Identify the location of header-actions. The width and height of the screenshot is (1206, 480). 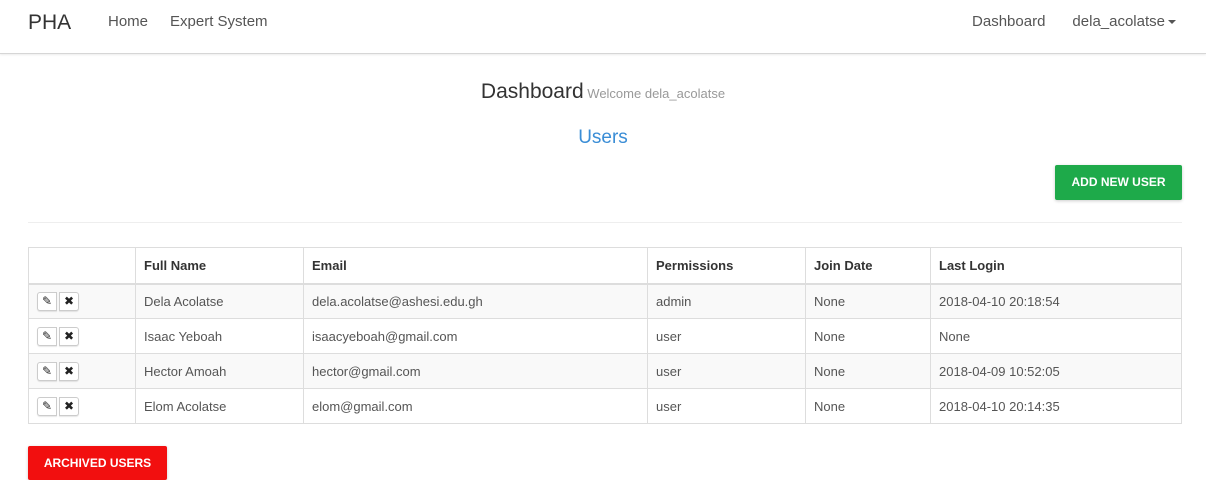
(82, 266).